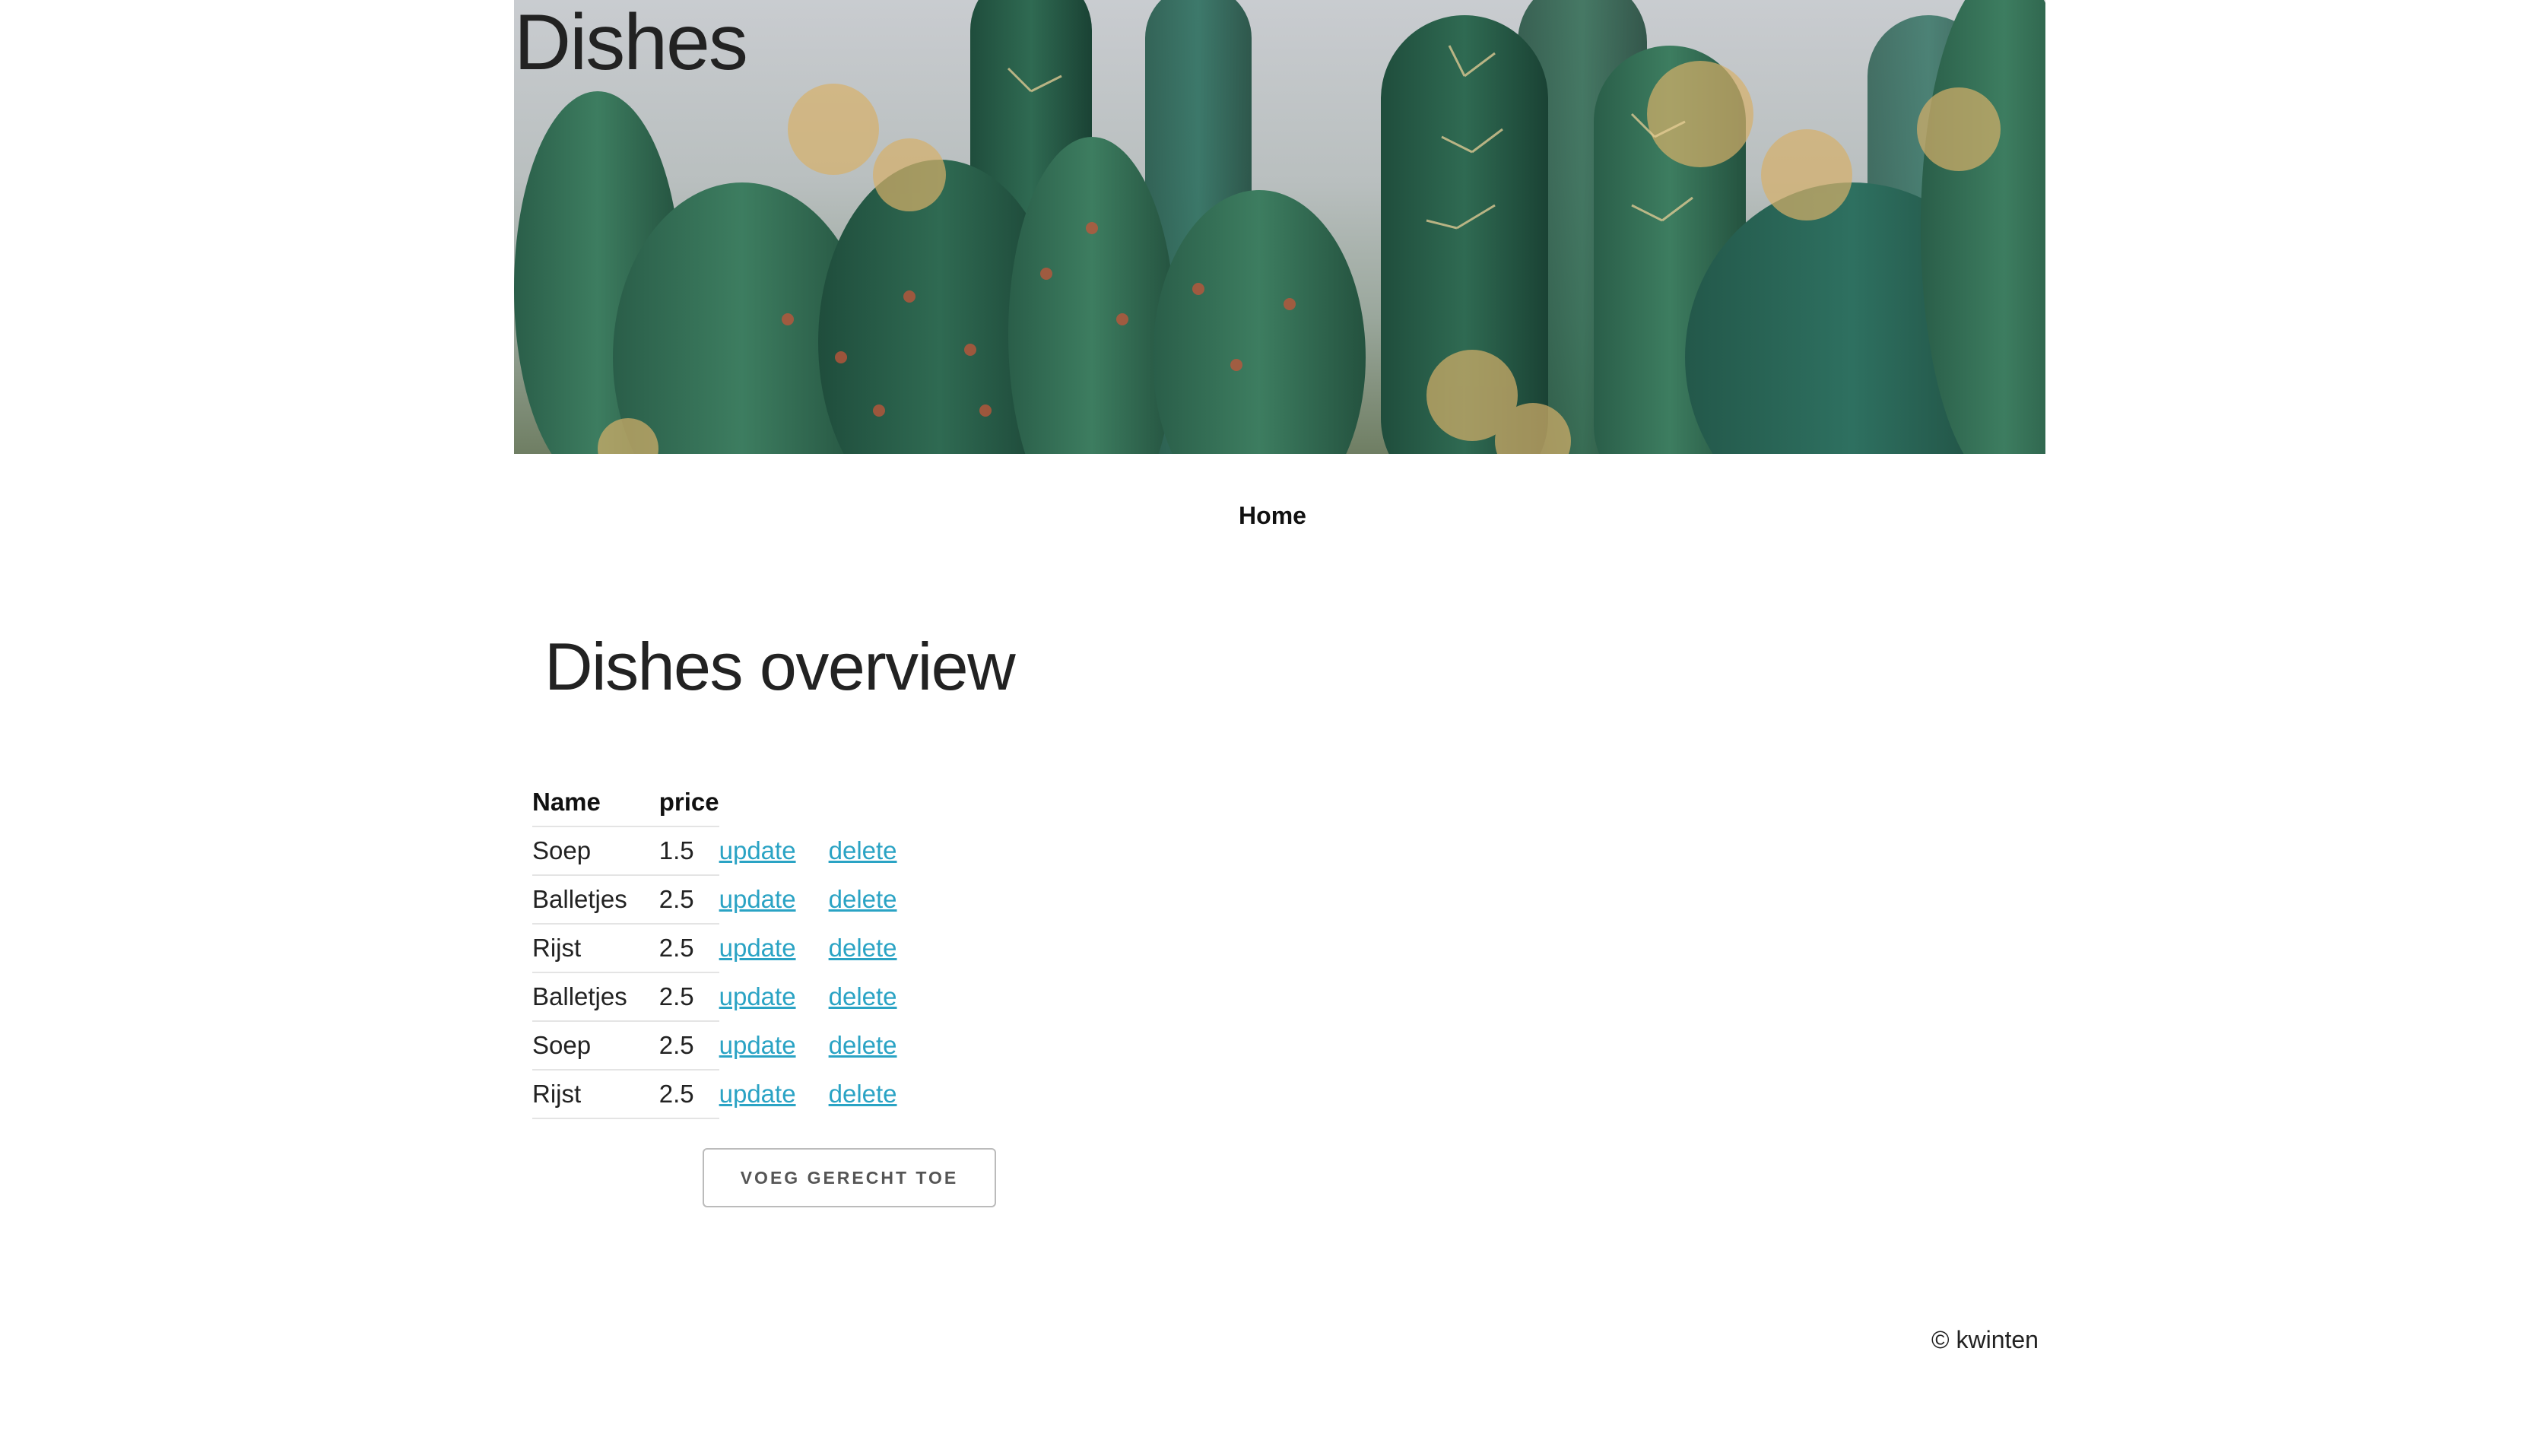 The height and width of the screenshot is (1456, 2545). I want to click on column-header-name: Name, so click(595, 803).